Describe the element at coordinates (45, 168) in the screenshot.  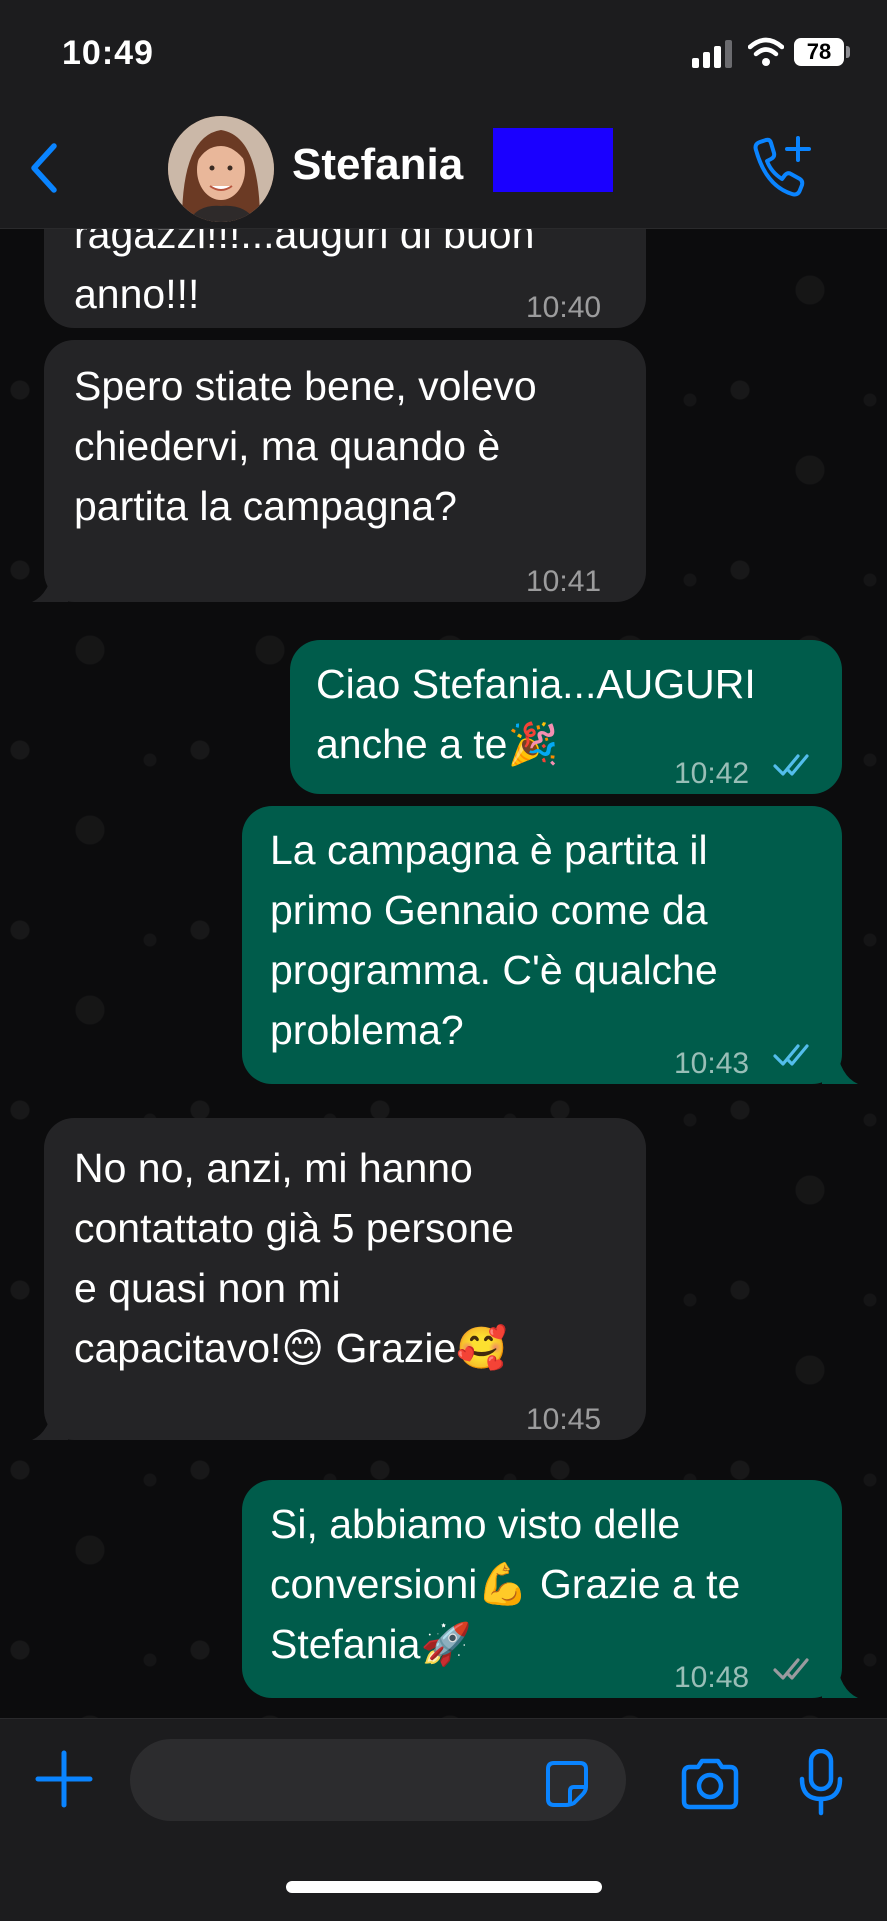
I see `chevron-left-icon` at that location.